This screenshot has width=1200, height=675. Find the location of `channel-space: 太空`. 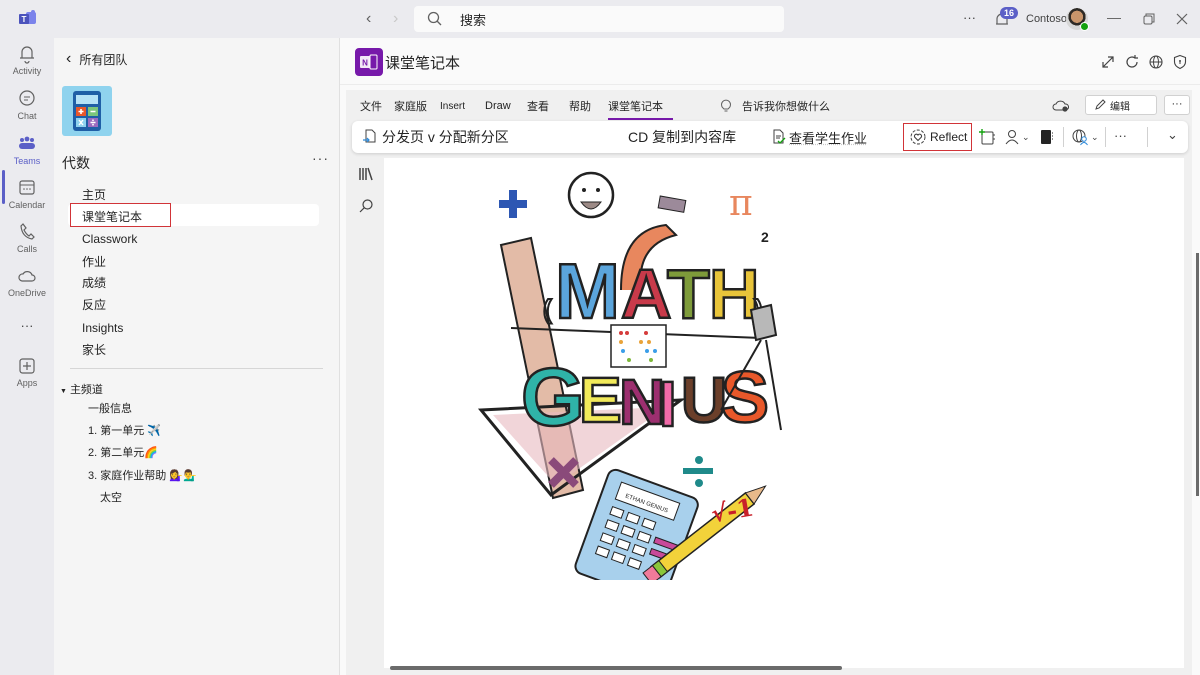

channel-space: 太空 is located at coordinates (111, 497).